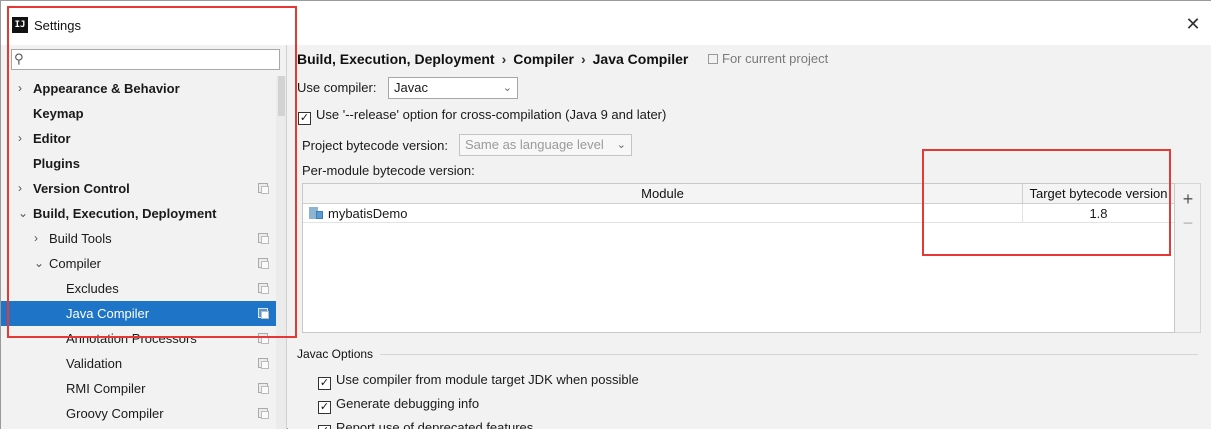 The width and height of the screenshot is (1211, 429). What do you see at coordinates (143, 113) in the screenshot?
I see `sidebar-item-keymap: Keymap` at bounding box center [143, 113].